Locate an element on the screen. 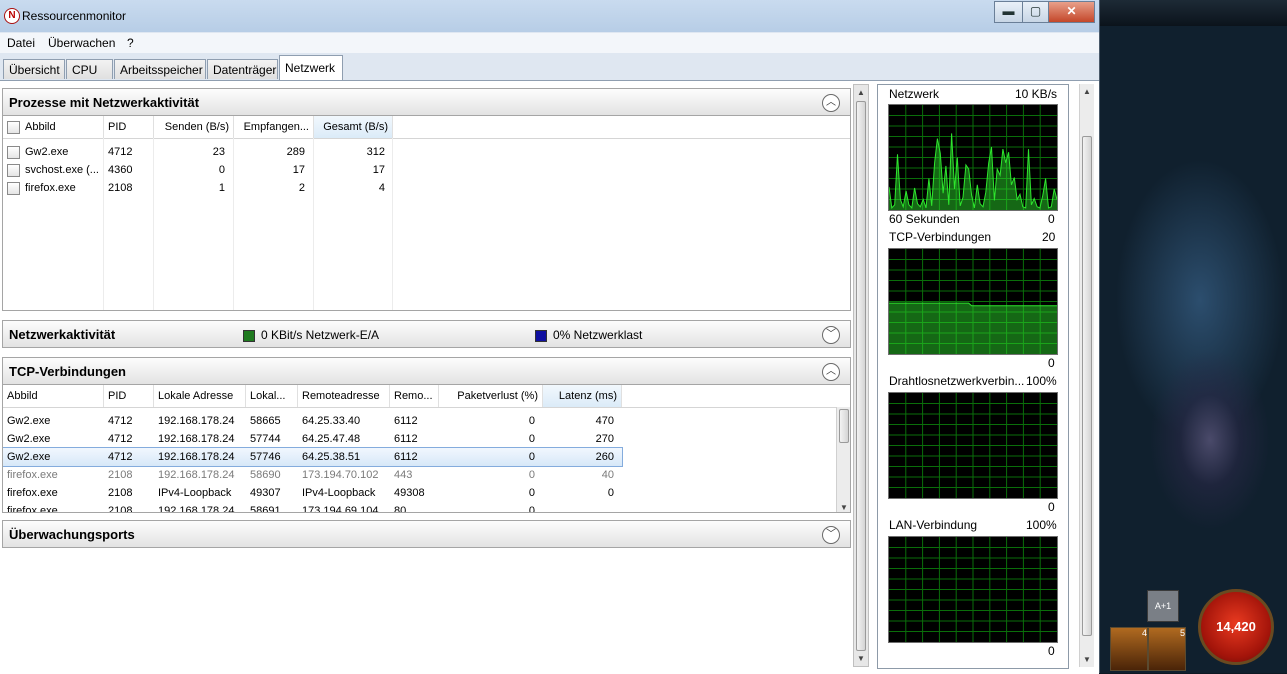  col-remoteadresse: Remoteadresse is located at coordinates (344, 396).